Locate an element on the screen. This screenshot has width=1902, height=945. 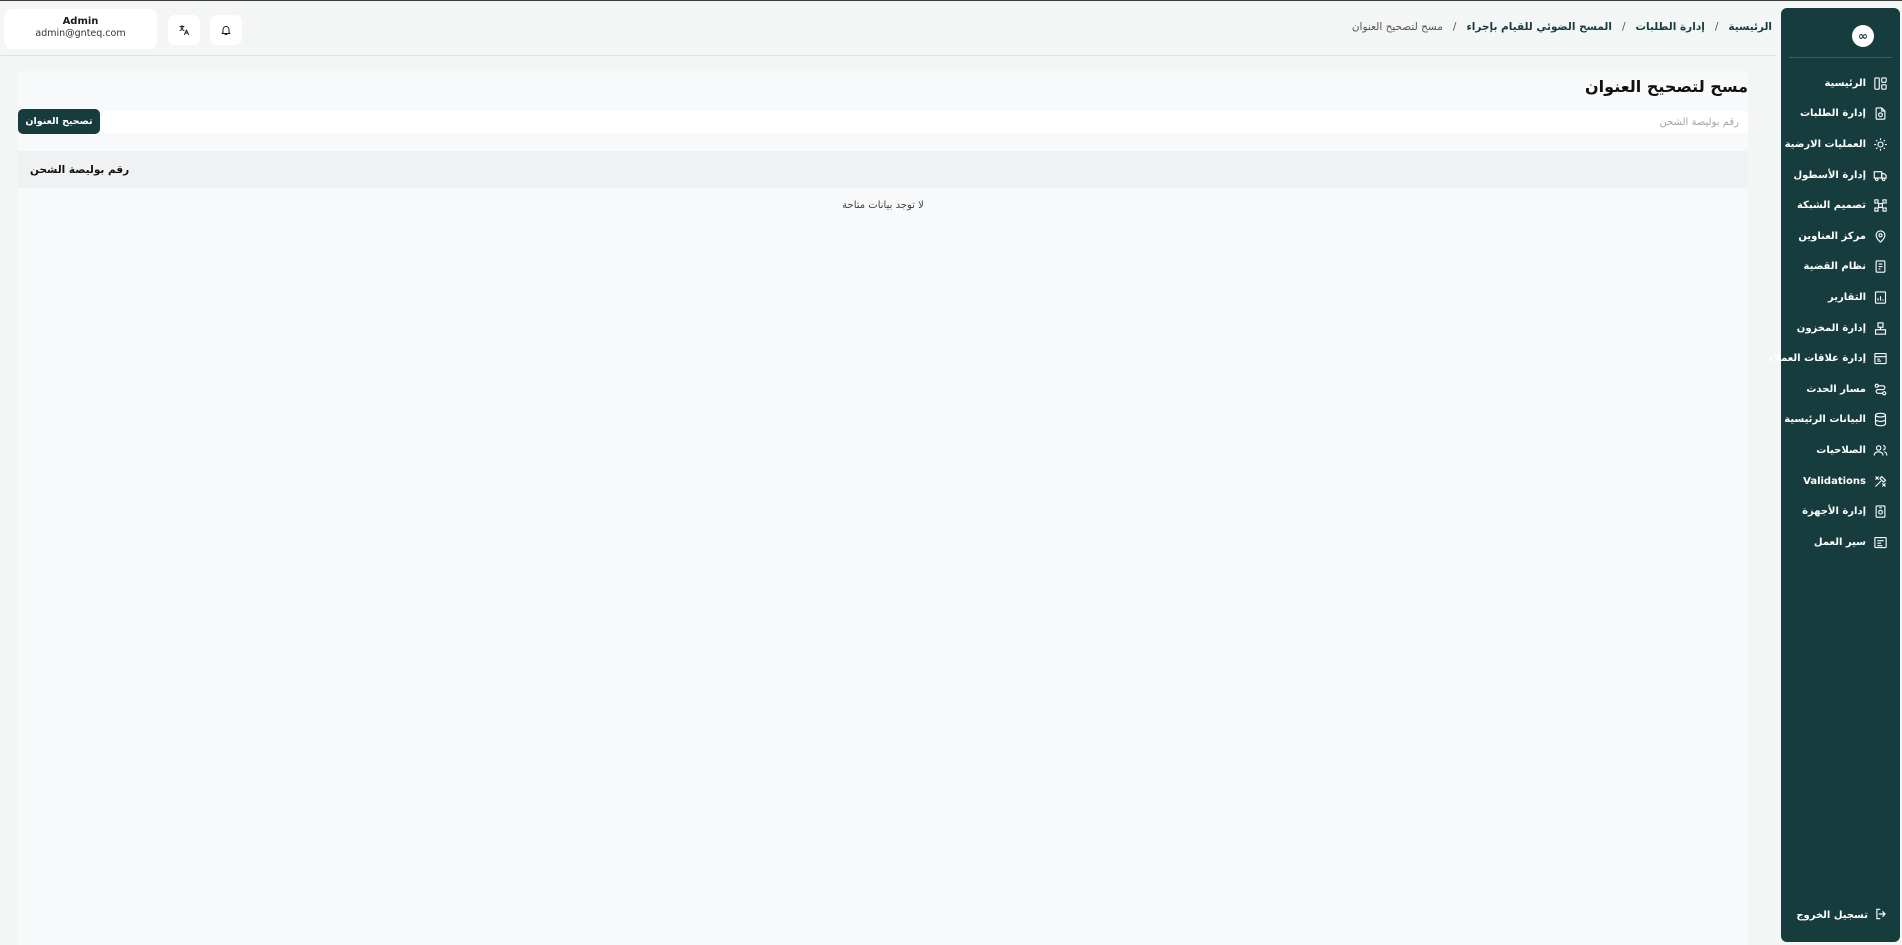
sidebar-item-label: الرئيسية is located at coordinates (1845, 83).